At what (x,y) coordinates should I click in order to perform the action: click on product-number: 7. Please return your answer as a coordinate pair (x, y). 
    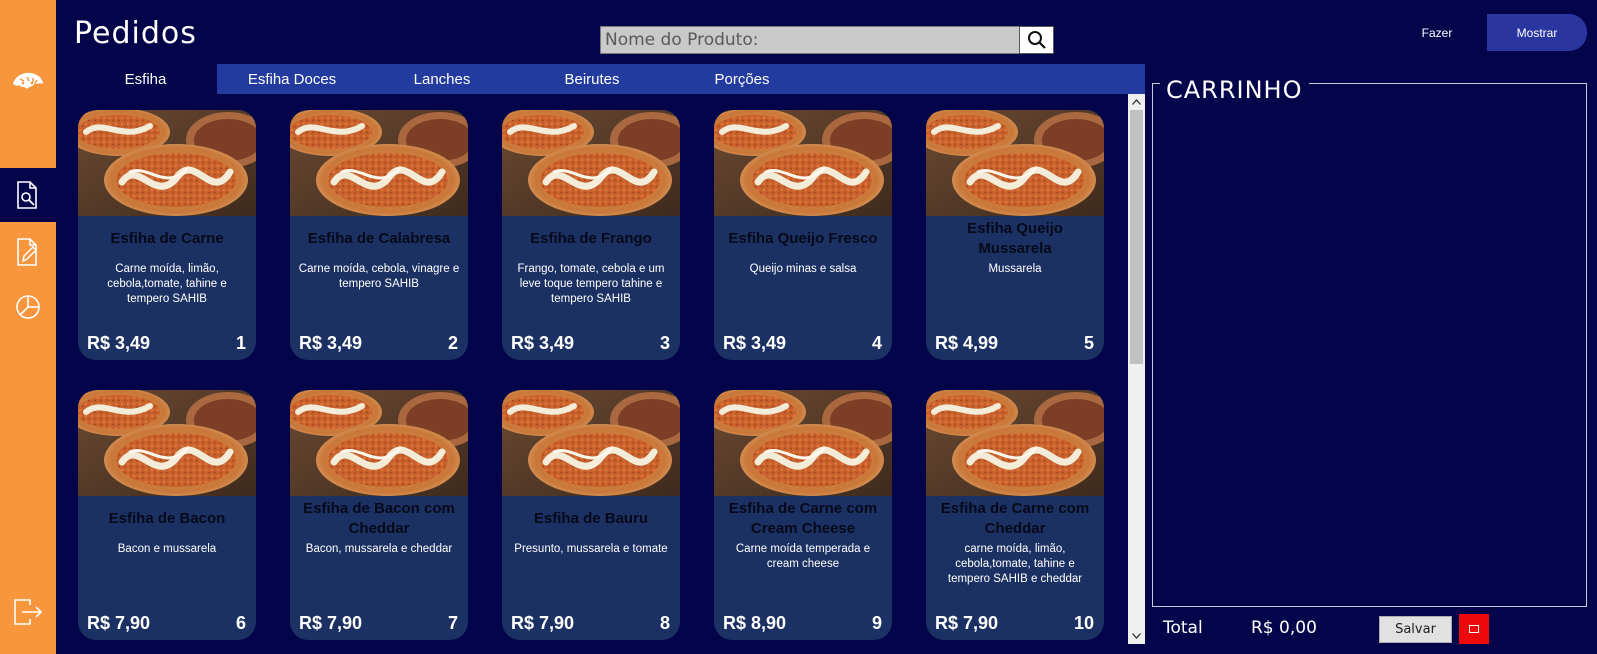
    Looking at the image, I should click on (452, 623).